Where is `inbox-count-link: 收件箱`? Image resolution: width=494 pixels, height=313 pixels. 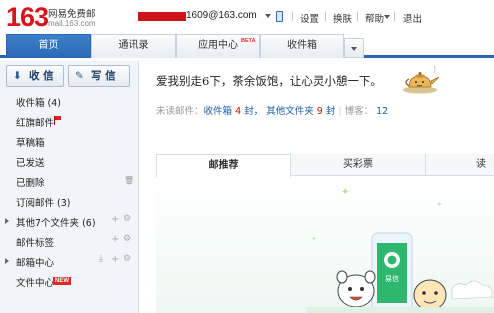
inbox-count-link: 收件箱 is located at coordinates (218, 111).